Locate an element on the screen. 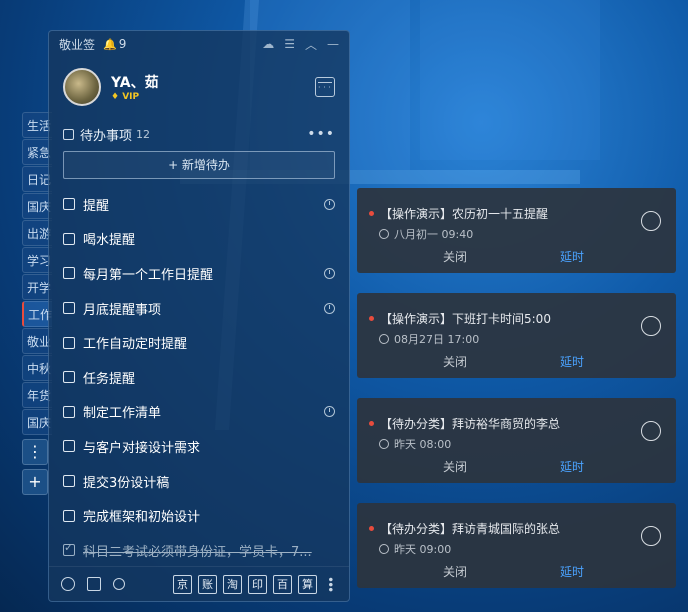 The image size is (688, 612). more-tools-icon: ••• is located at coordinates (330, 583).